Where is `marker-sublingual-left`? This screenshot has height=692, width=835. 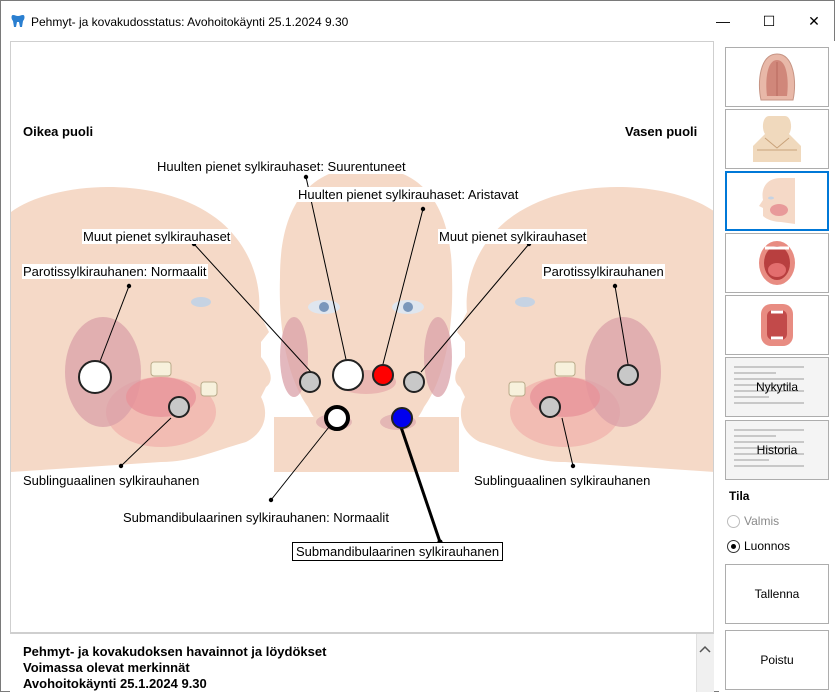 marker-sublingual-left is located at coordinates (550, 407).